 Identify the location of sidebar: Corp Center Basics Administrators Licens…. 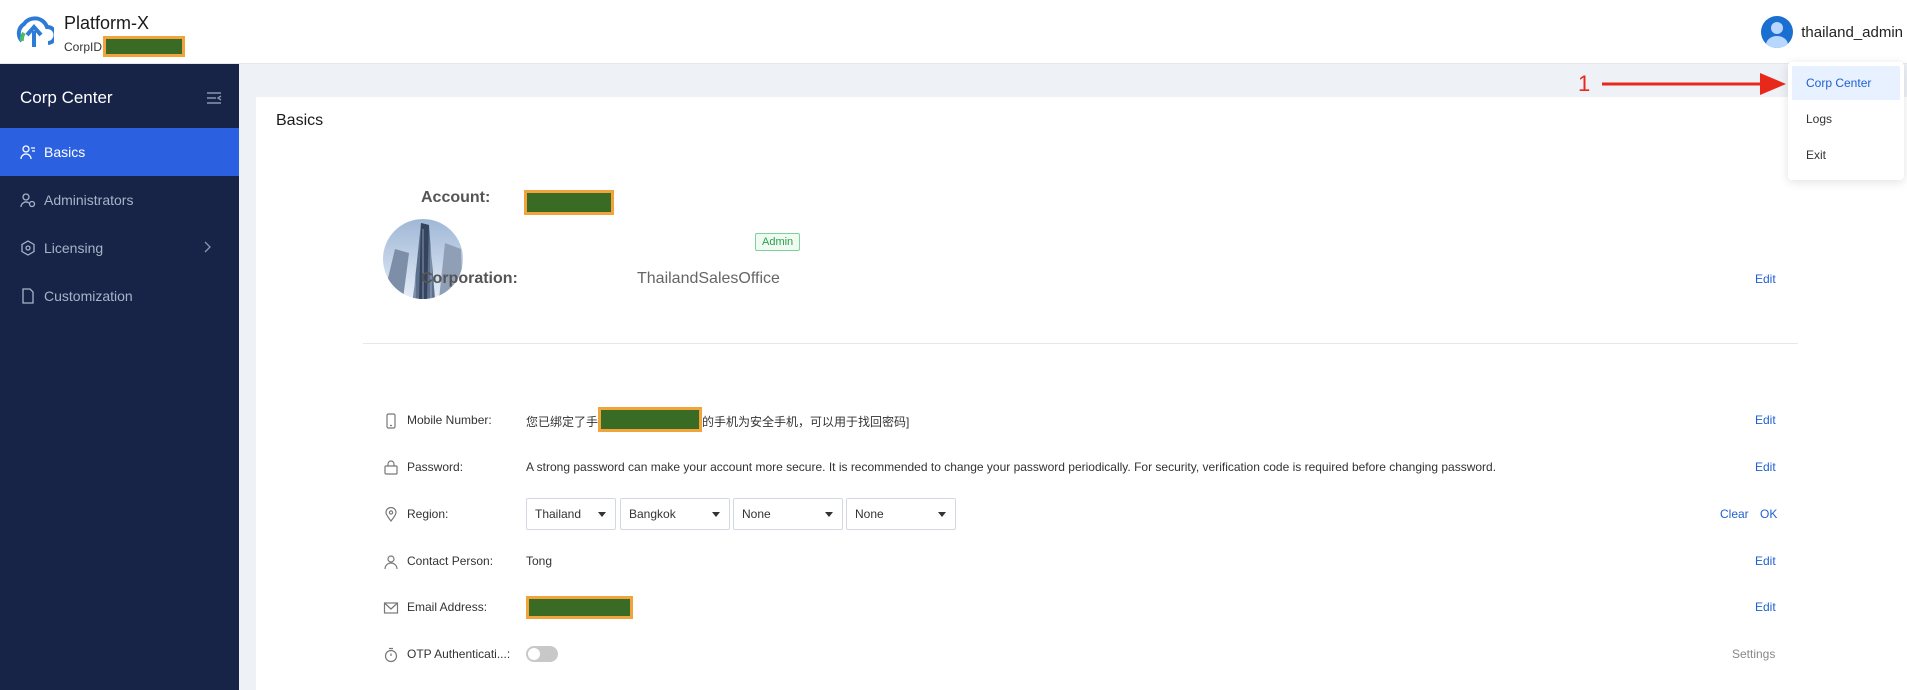
(119, 377).